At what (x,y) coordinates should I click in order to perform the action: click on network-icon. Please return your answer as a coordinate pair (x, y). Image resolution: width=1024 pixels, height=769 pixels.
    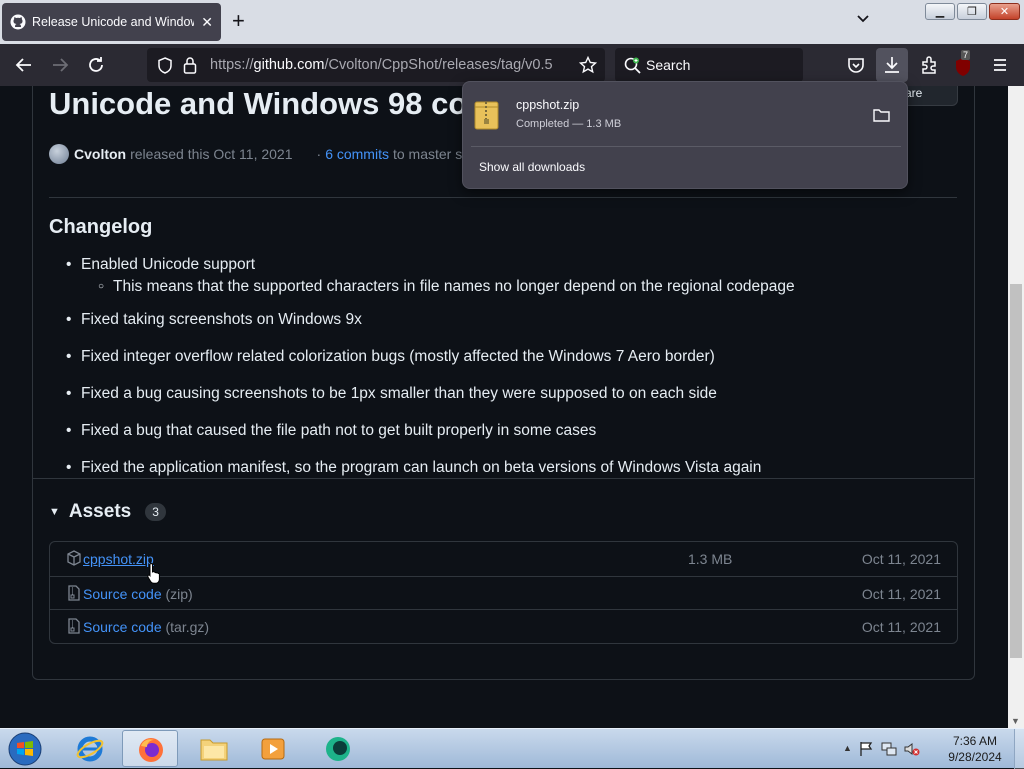
    Looking at the image, I should click on (889, 749).